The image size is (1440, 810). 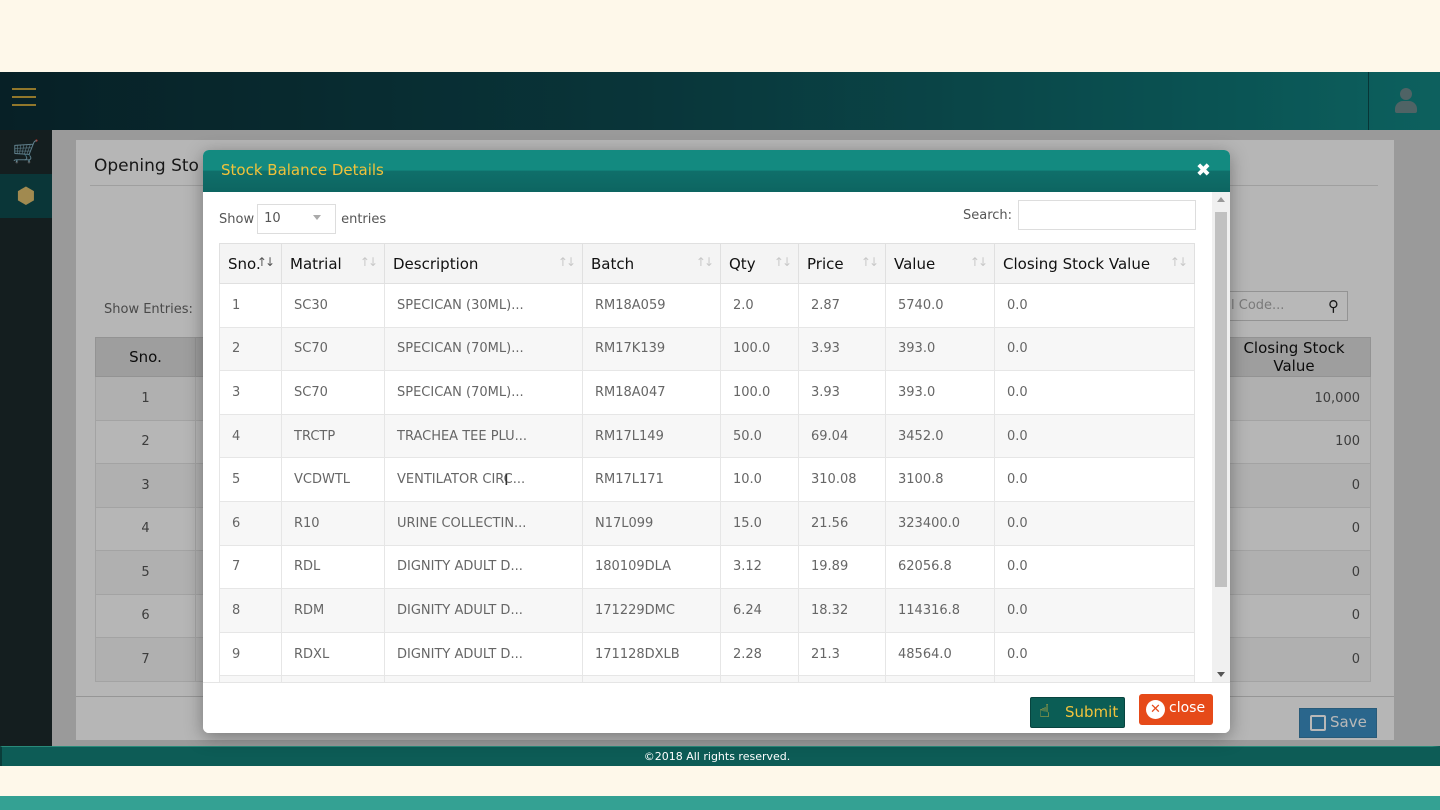 I want to click on modal-scrollbar, so click(x=1221, y=437).